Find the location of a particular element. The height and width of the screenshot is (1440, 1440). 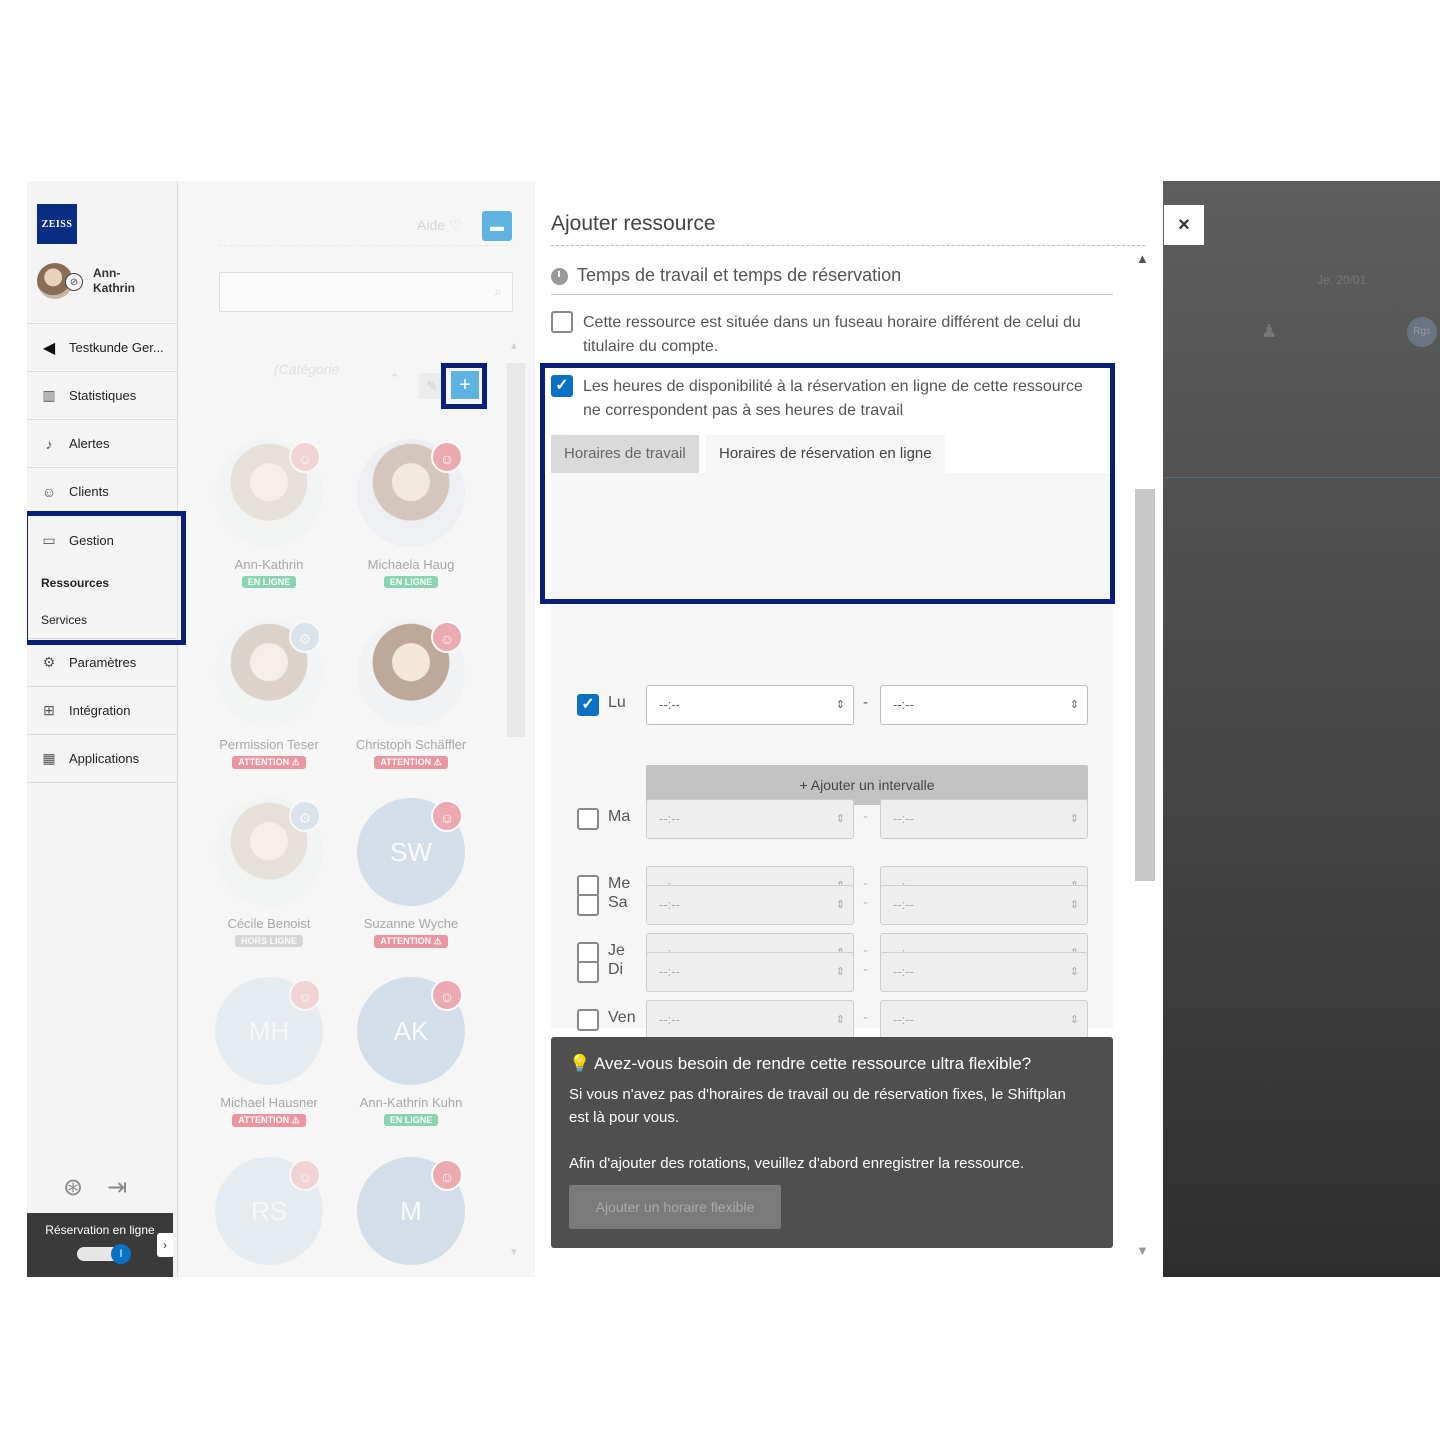

day-label: Ven is located at coordinates (622, 1017).